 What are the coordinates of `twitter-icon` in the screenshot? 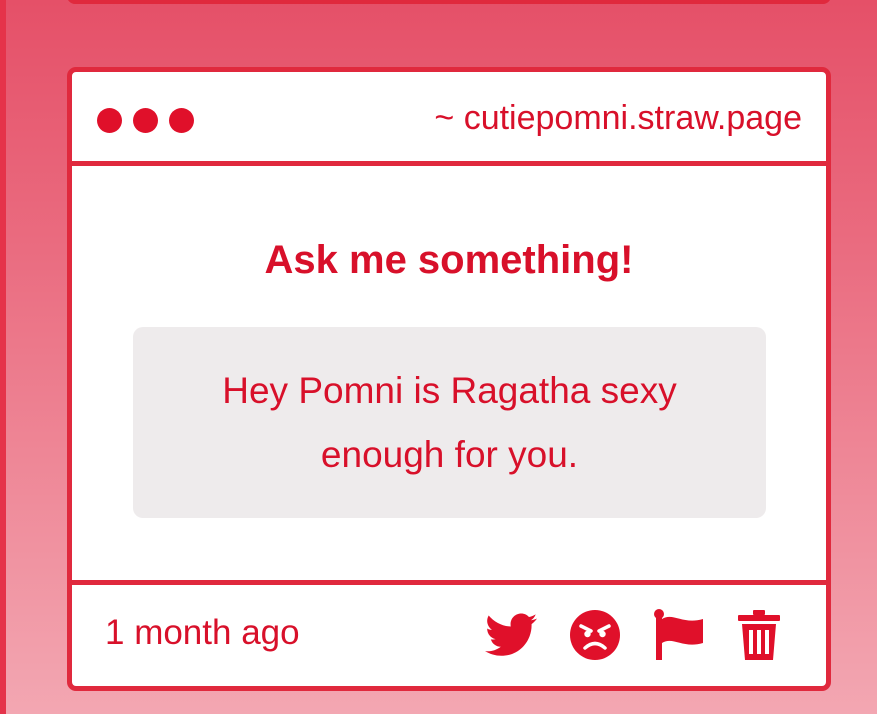 It's located at (511, 635).